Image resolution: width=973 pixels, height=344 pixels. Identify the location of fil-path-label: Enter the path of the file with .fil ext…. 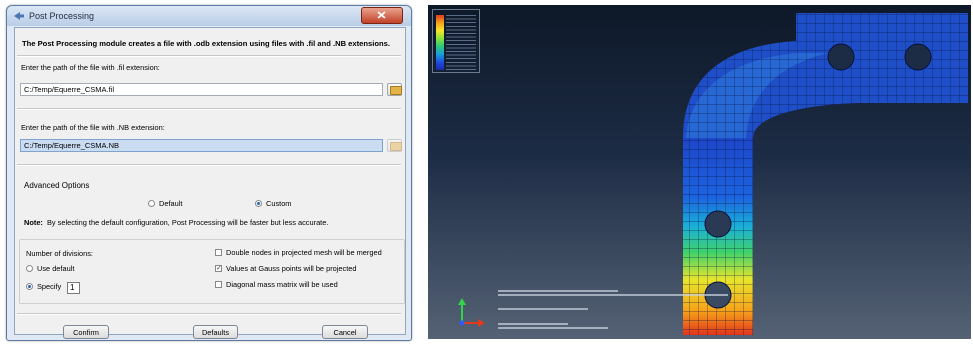
(90, 67).